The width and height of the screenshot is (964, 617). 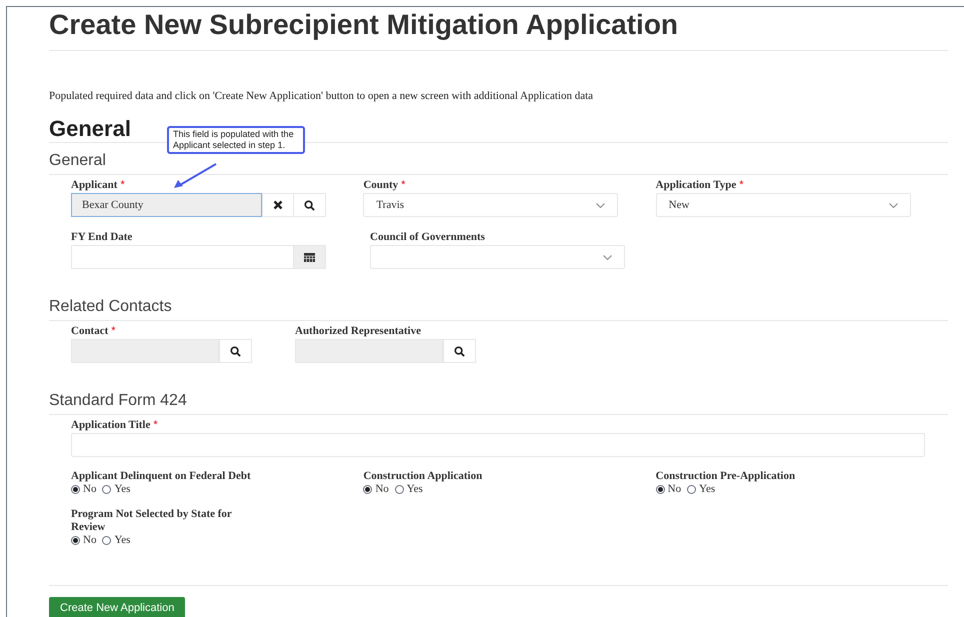 What do you see at coordinates (358, 331) in the screenshot?
I see `field-label: Authorized Representative` at bounding box center [358, 331].